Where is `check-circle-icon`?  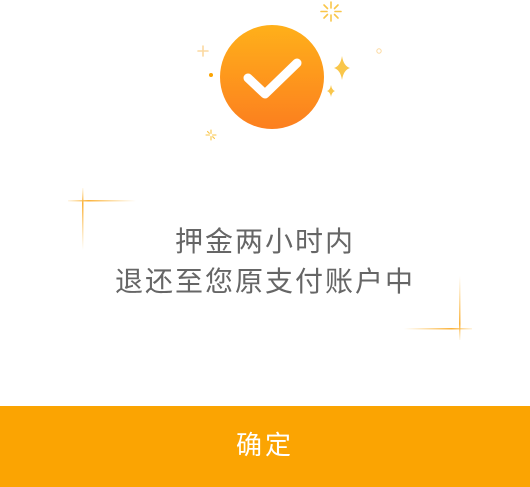
check-circle-icon is located at coordinates (272, 77).